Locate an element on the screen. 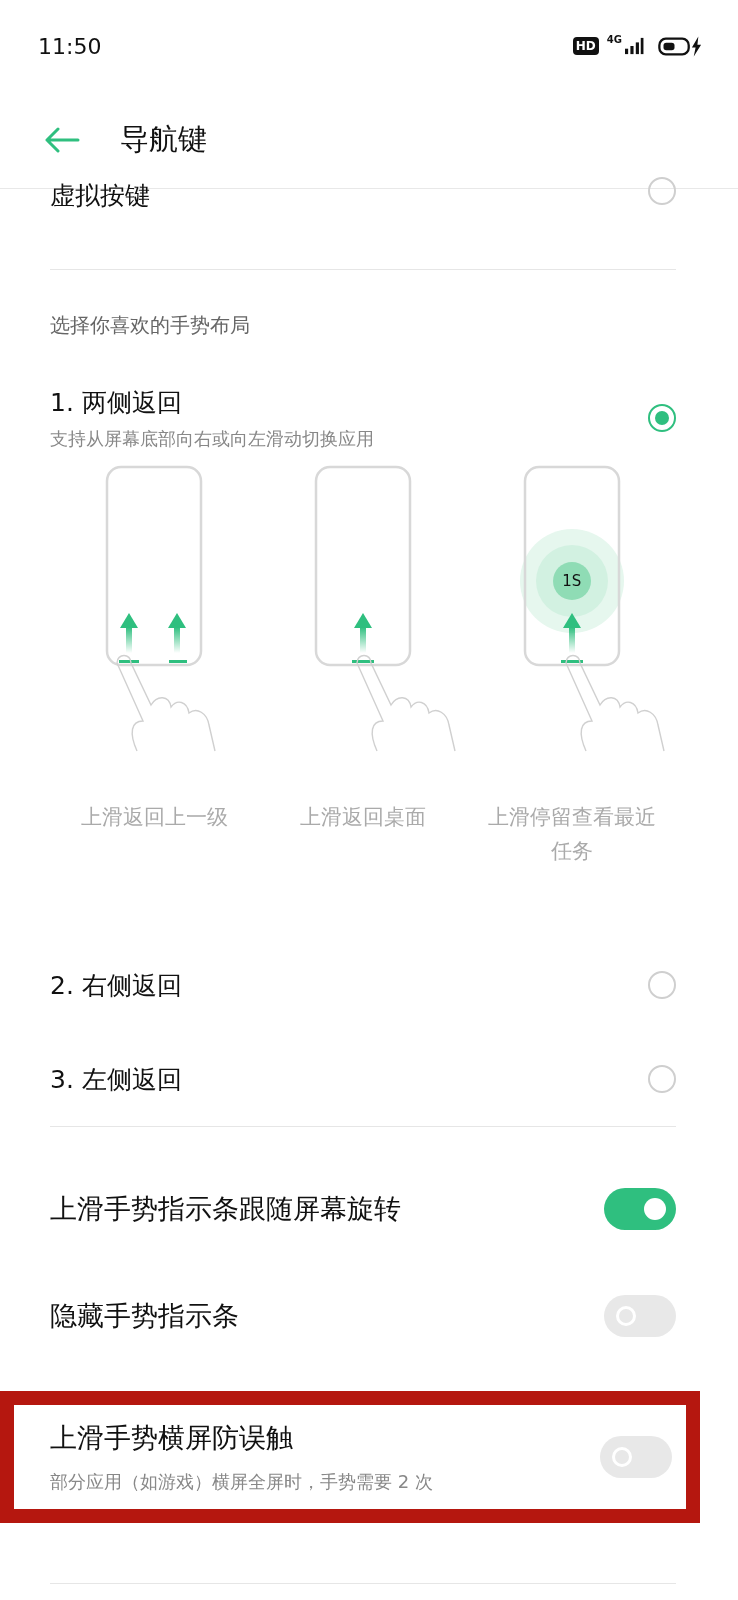 This screenshot has width=738, height=1600. setting-label: 隐藏手势指示条 is located at coordinates (144, 1315).